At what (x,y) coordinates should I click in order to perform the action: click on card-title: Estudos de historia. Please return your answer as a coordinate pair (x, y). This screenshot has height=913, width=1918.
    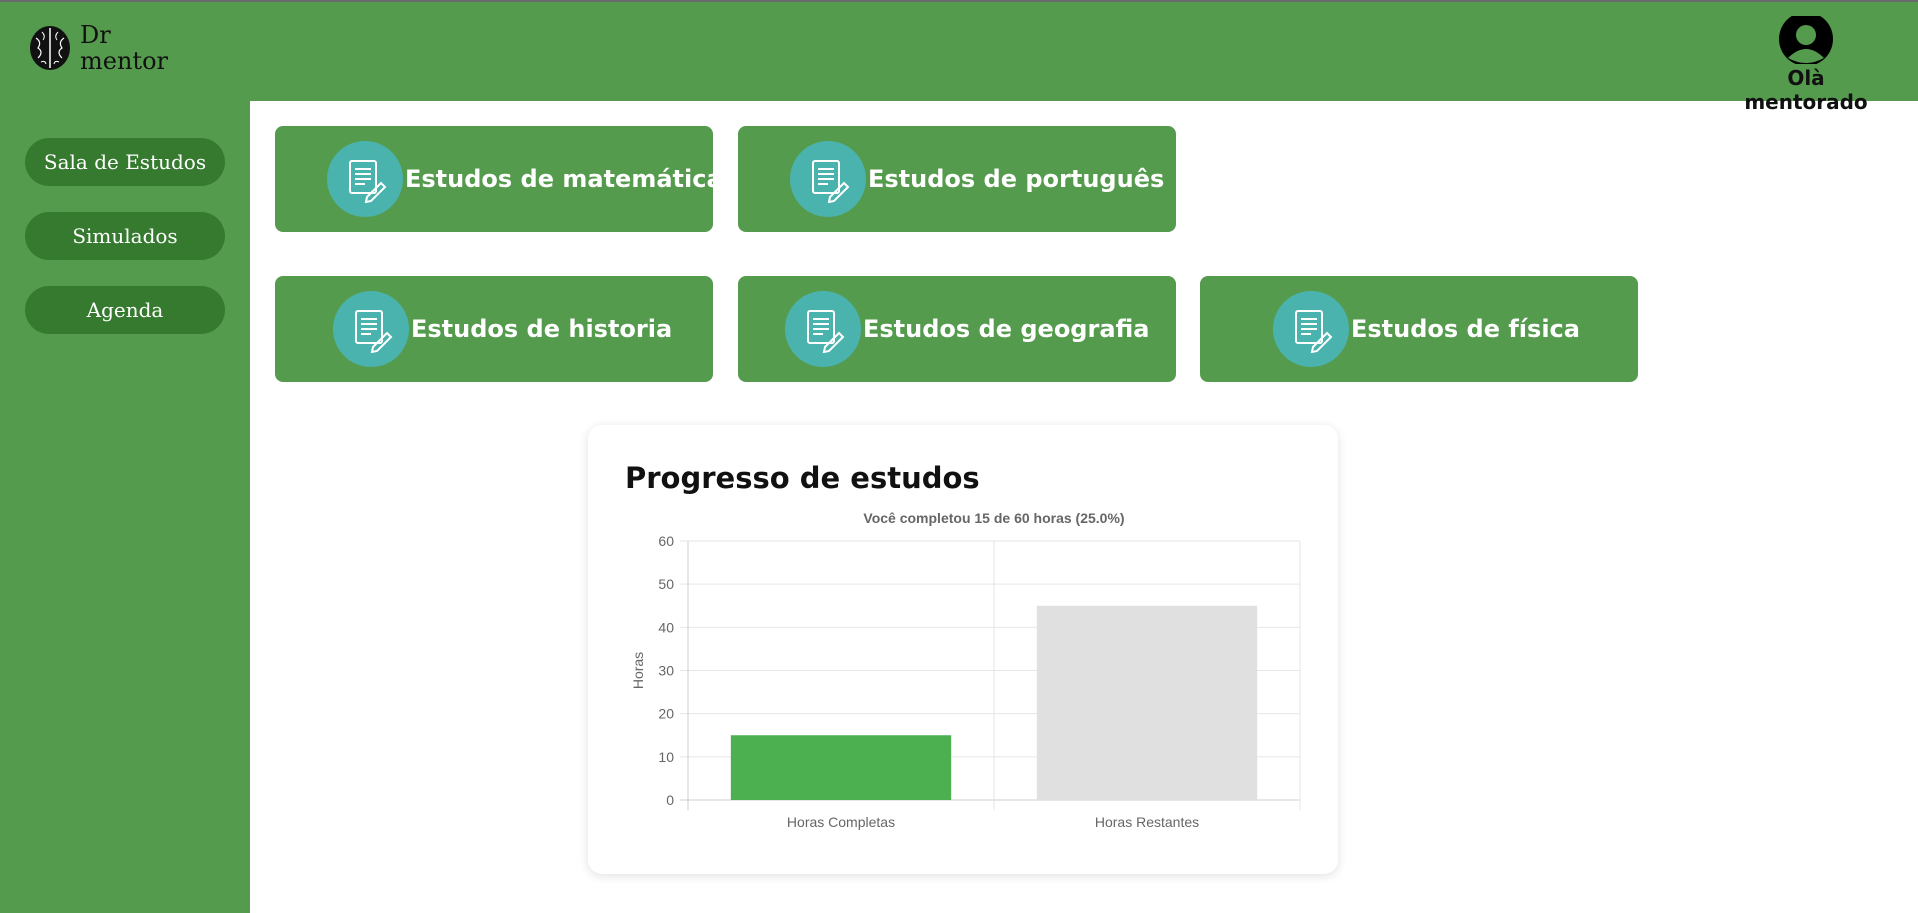
    Looking at the image, I should click on (542, 329).